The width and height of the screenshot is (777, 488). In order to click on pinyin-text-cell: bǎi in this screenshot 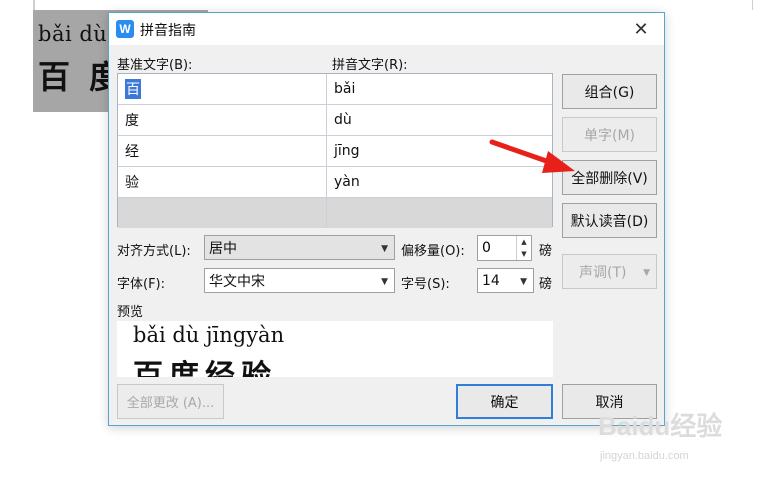, I will do `click(440, 89)`.